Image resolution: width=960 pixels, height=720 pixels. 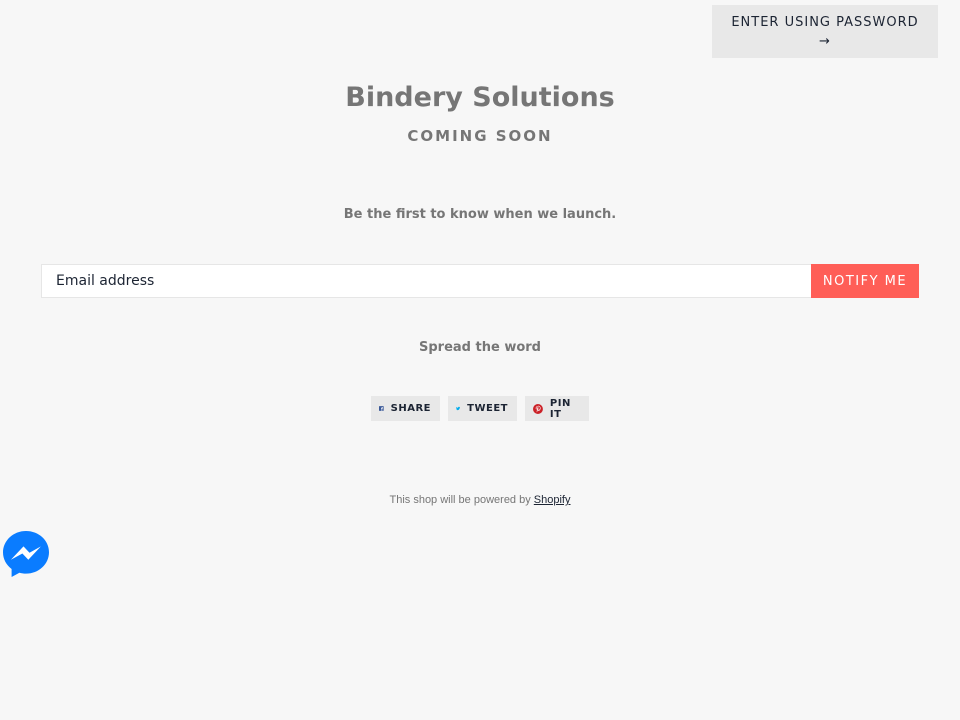 I want to click on email-signup-form: NOTIFY ME, so click(x=480, y=281).